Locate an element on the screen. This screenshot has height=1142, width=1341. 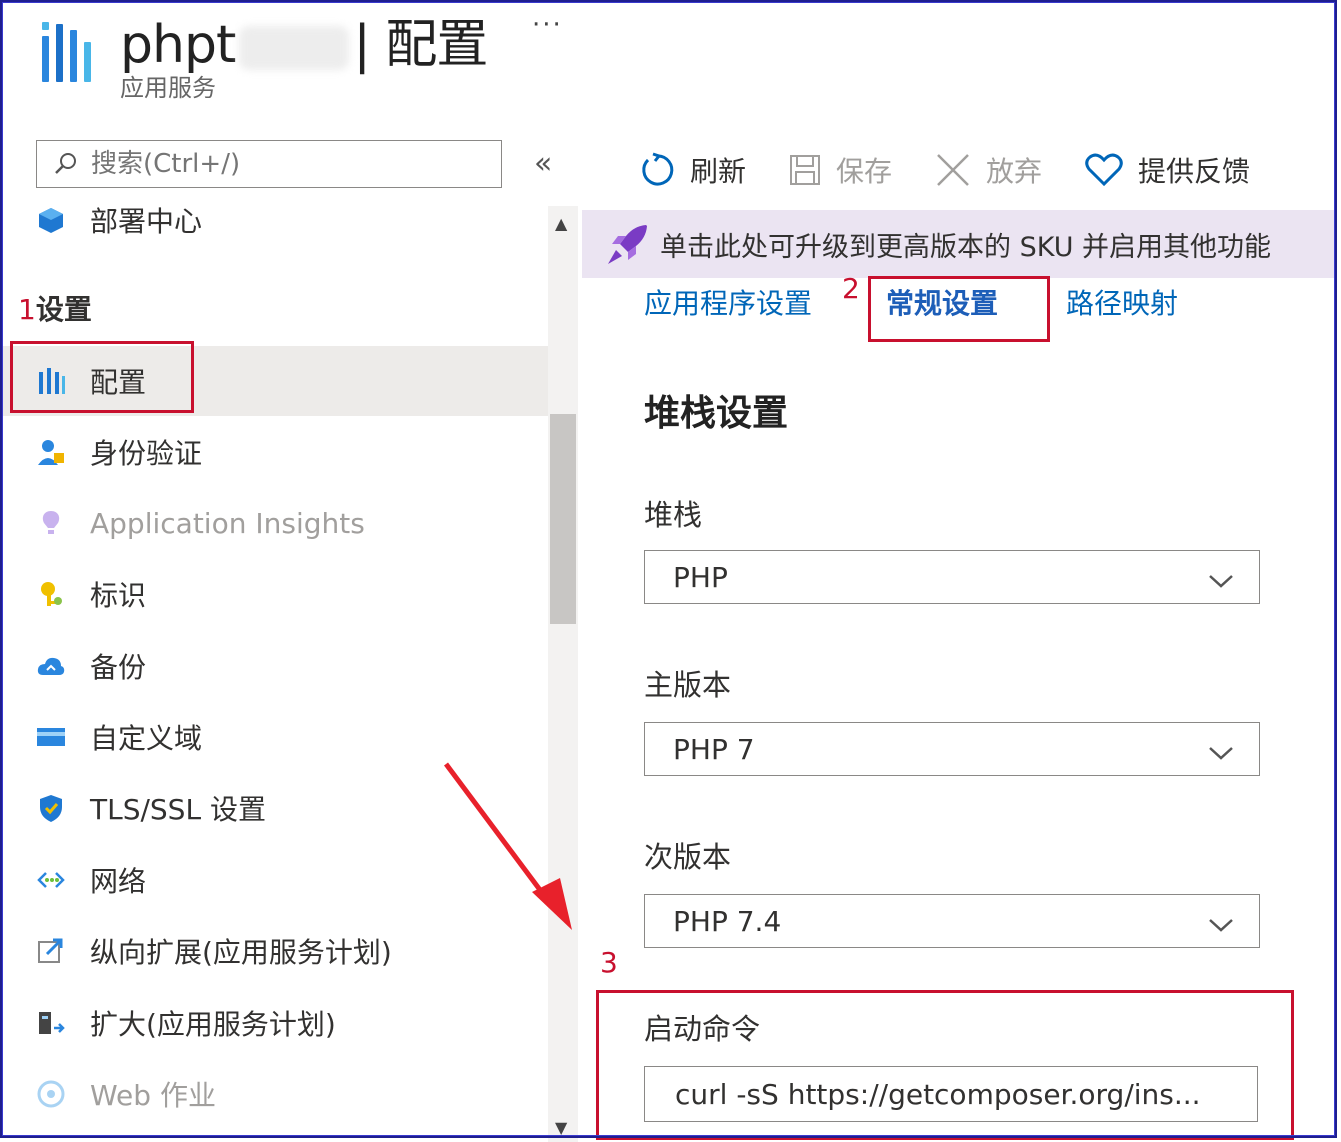
shield-icon is located at coordinates (51, 808).